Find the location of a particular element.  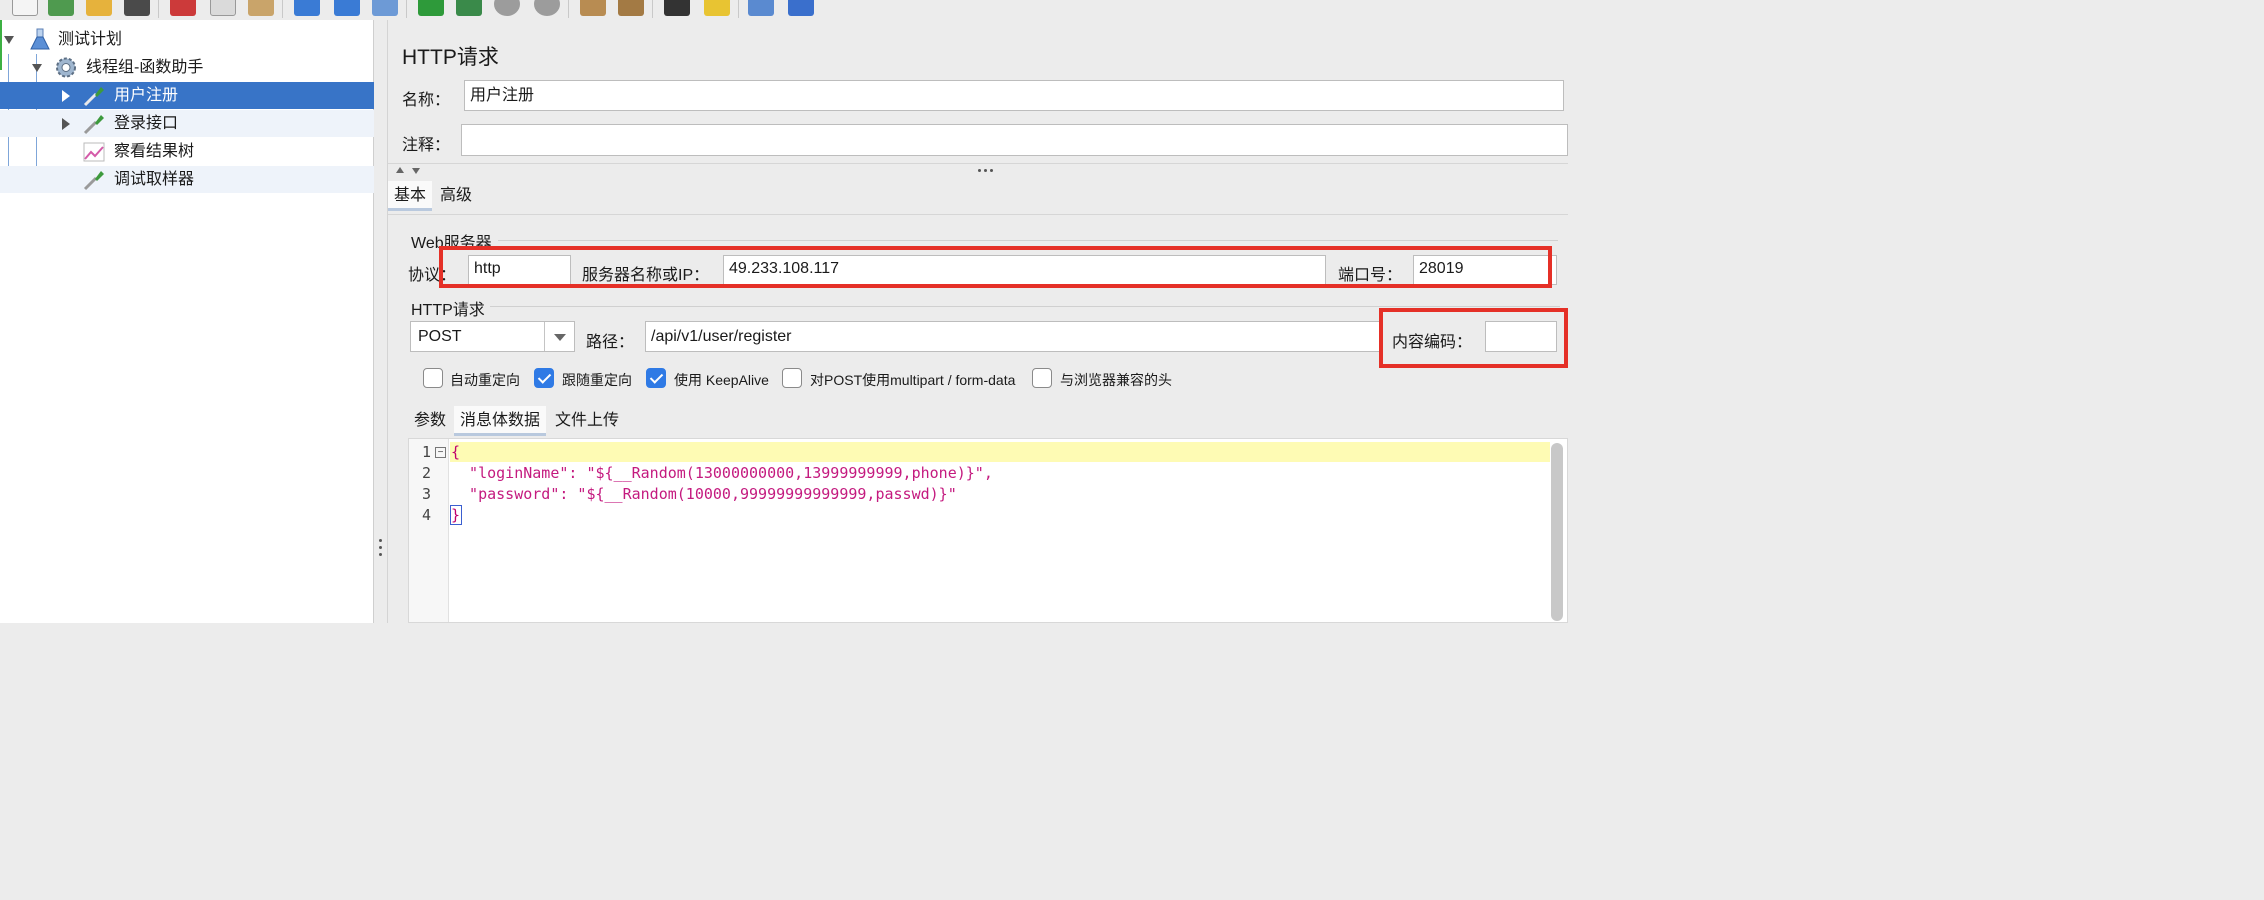

tab-file-upload: 文件上传 is located at coordinates (587, 421).